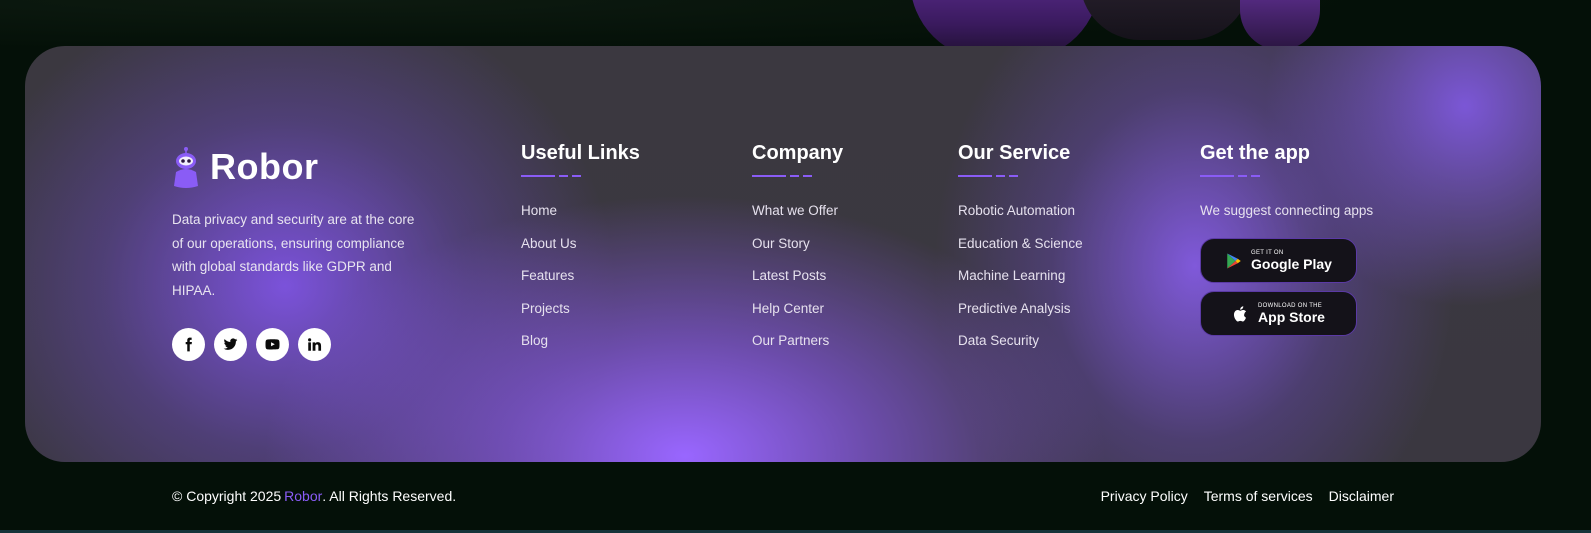  What do you see at coordinates (1287, 210) in the screenshot?
I see `get-app-subtitle: We suggest connecting apps` at bounding box center [1287, 210].